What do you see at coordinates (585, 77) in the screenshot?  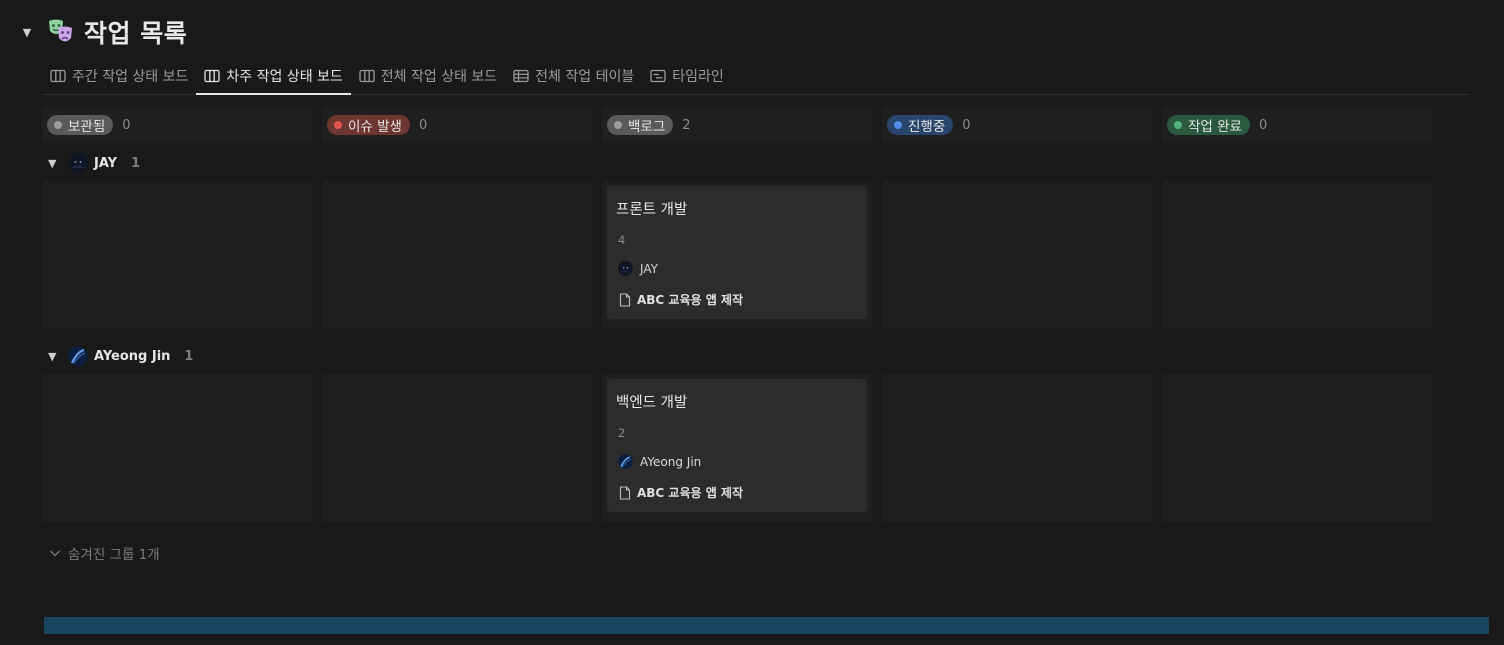 I see `tab-label: 전체 작업 테이블` at bounding box center [585, 77].